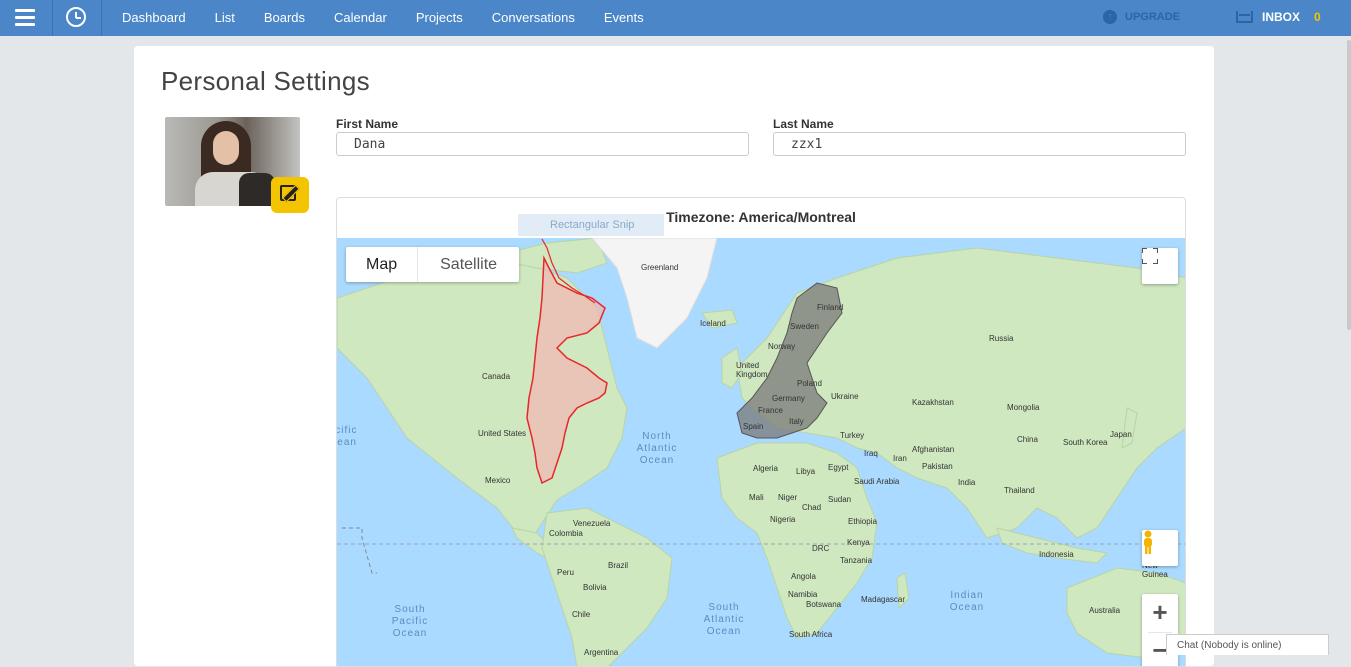 This screenshot has height=667, width=1351. Describe the element at coordinates (226, 148) in the screenshot. I see `avatar-face` at that location.